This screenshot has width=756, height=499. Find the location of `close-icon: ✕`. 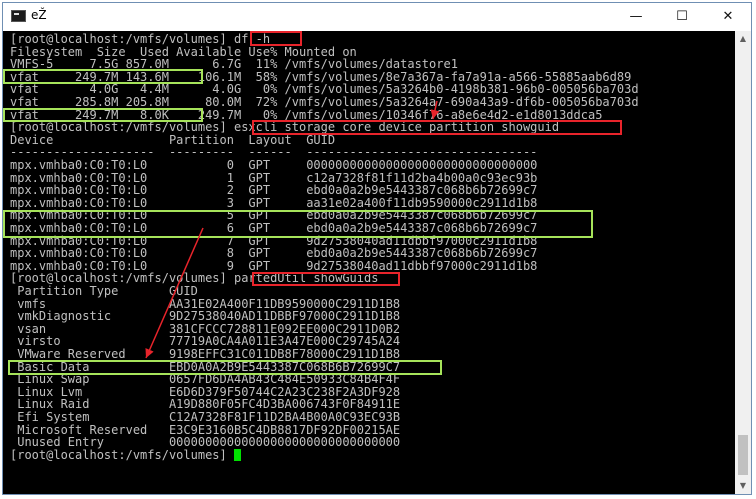

close-icon: ✕ is located at coordinates (728, 16).